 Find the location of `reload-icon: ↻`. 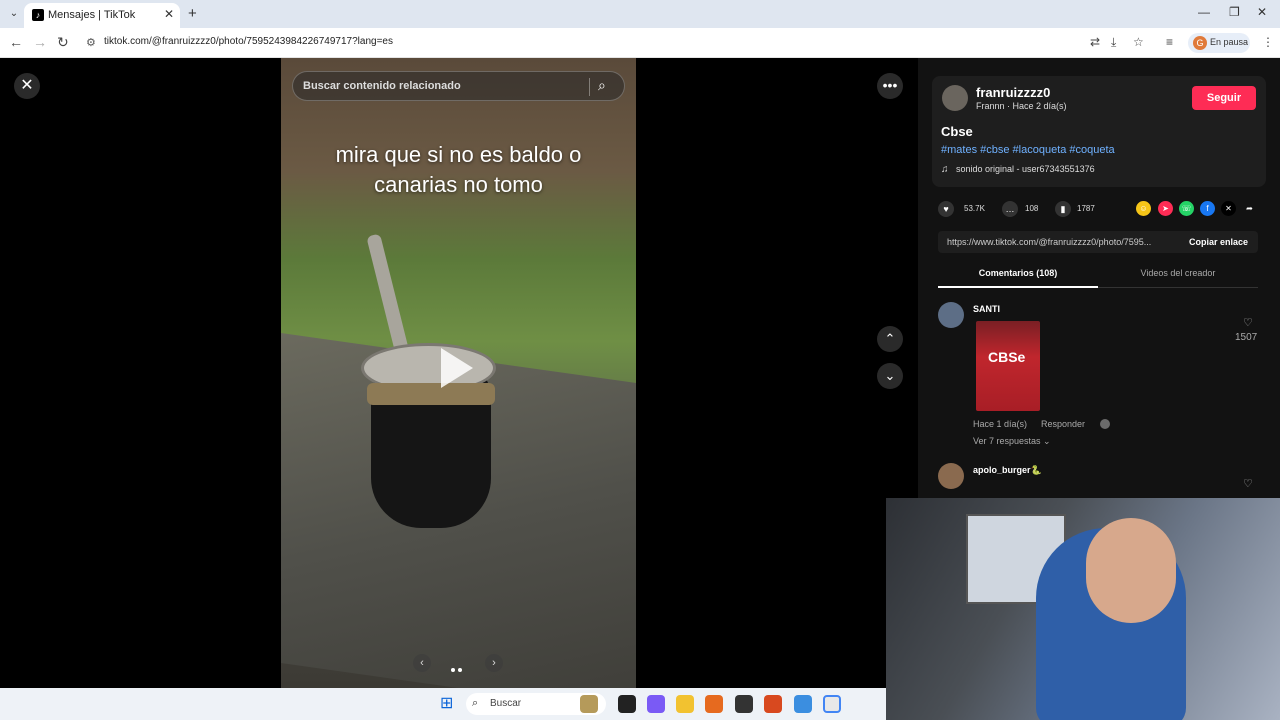

reload-icon: ↻ is located at coordinates (63, 42).